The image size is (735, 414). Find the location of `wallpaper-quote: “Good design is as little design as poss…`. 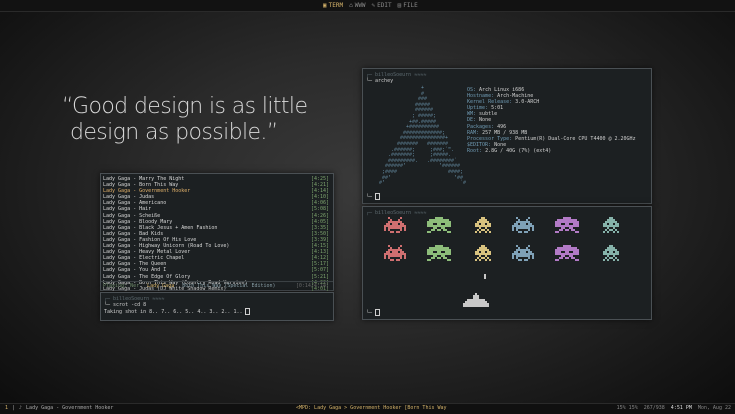

wallpaper-quote: “Good design is as little design as poss… is located at coordinates (197, 120).